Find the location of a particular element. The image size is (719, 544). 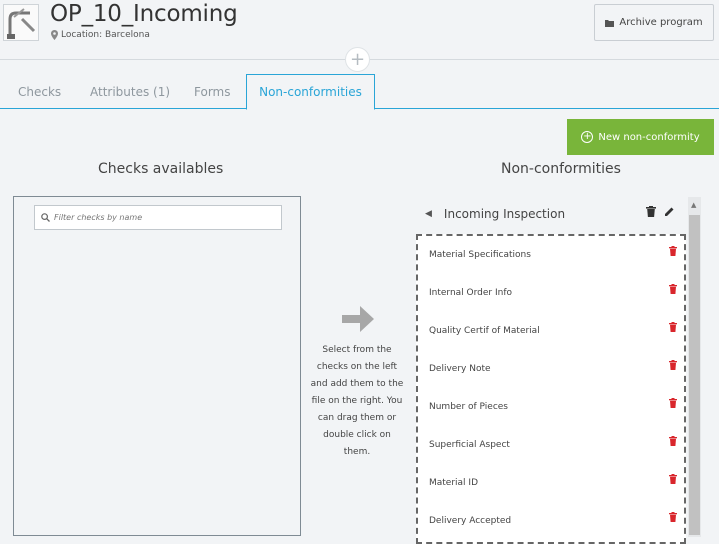

add-button: + is located at coordinates (357, 59).